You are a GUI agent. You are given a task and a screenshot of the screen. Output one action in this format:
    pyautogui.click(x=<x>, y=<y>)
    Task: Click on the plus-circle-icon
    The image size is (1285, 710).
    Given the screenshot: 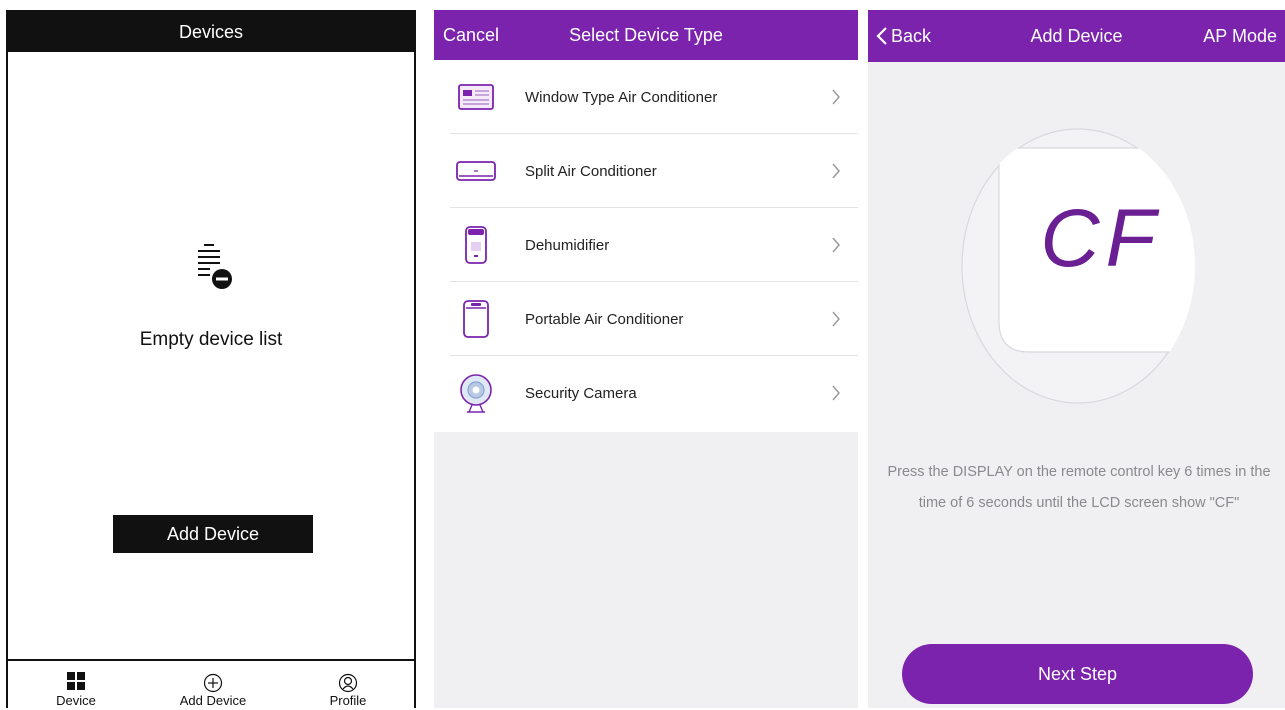 What is the action you would take?
    pyautogui.click(x=213, y=683)
    